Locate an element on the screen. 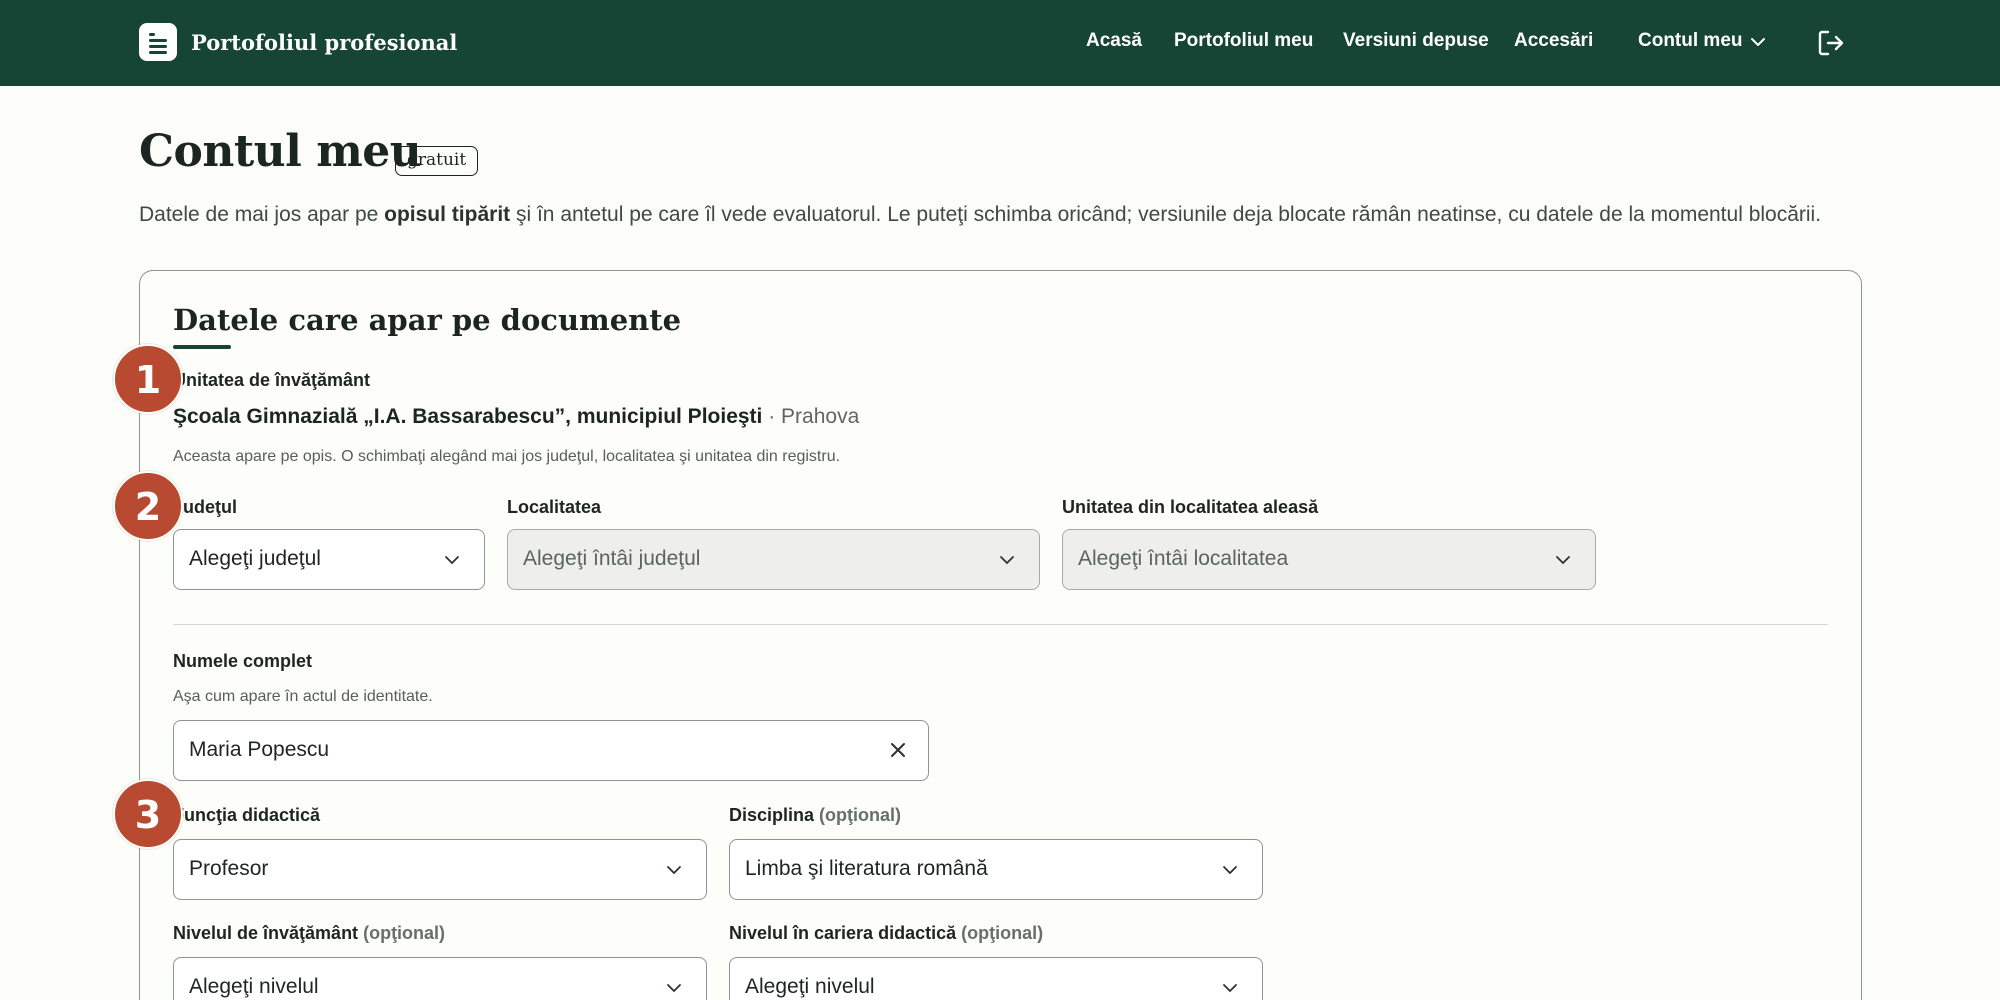 The width and height of the screenshot is (2000, 1000). teaching-level-select: Alegeţi nivelul is located at coordinates (440, 978).